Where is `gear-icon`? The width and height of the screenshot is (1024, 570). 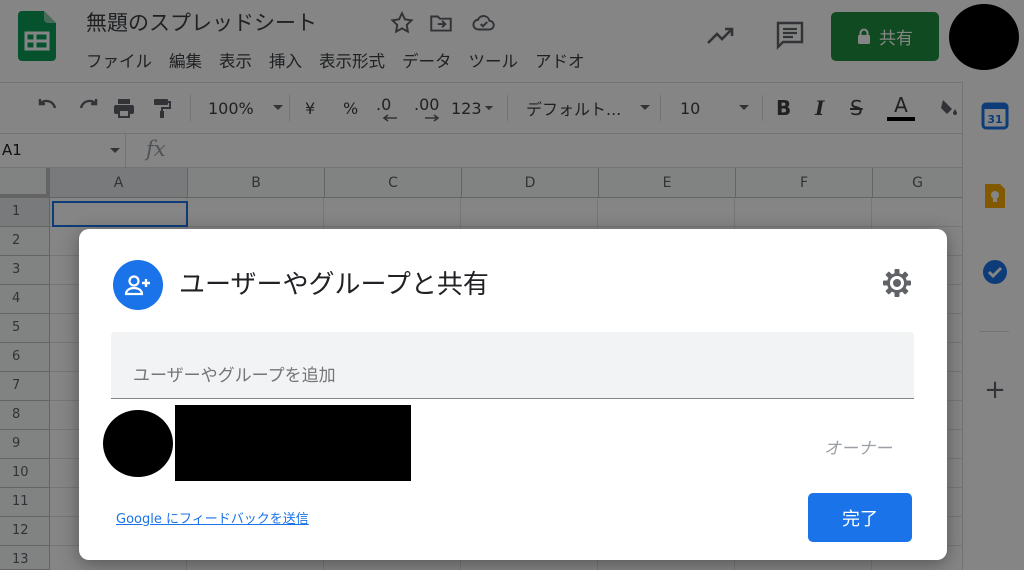 gear-icon is located at coordinates (897, 283).